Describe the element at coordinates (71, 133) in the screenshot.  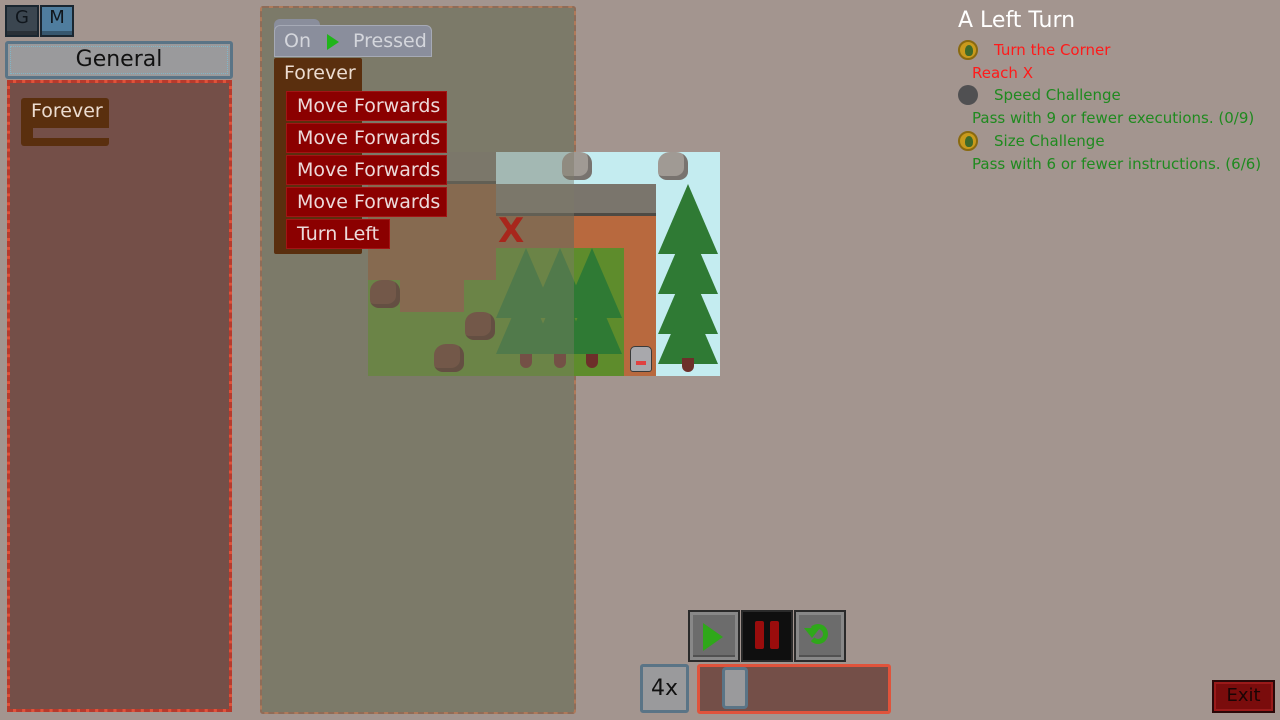
I see `block-slot` at that location.